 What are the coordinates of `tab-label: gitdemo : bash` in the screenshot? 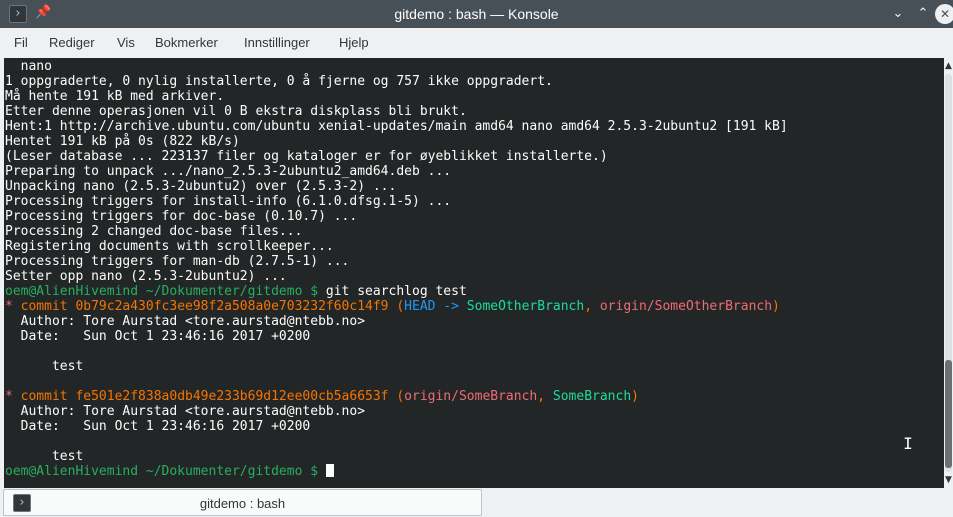 It's located at (242, 503).